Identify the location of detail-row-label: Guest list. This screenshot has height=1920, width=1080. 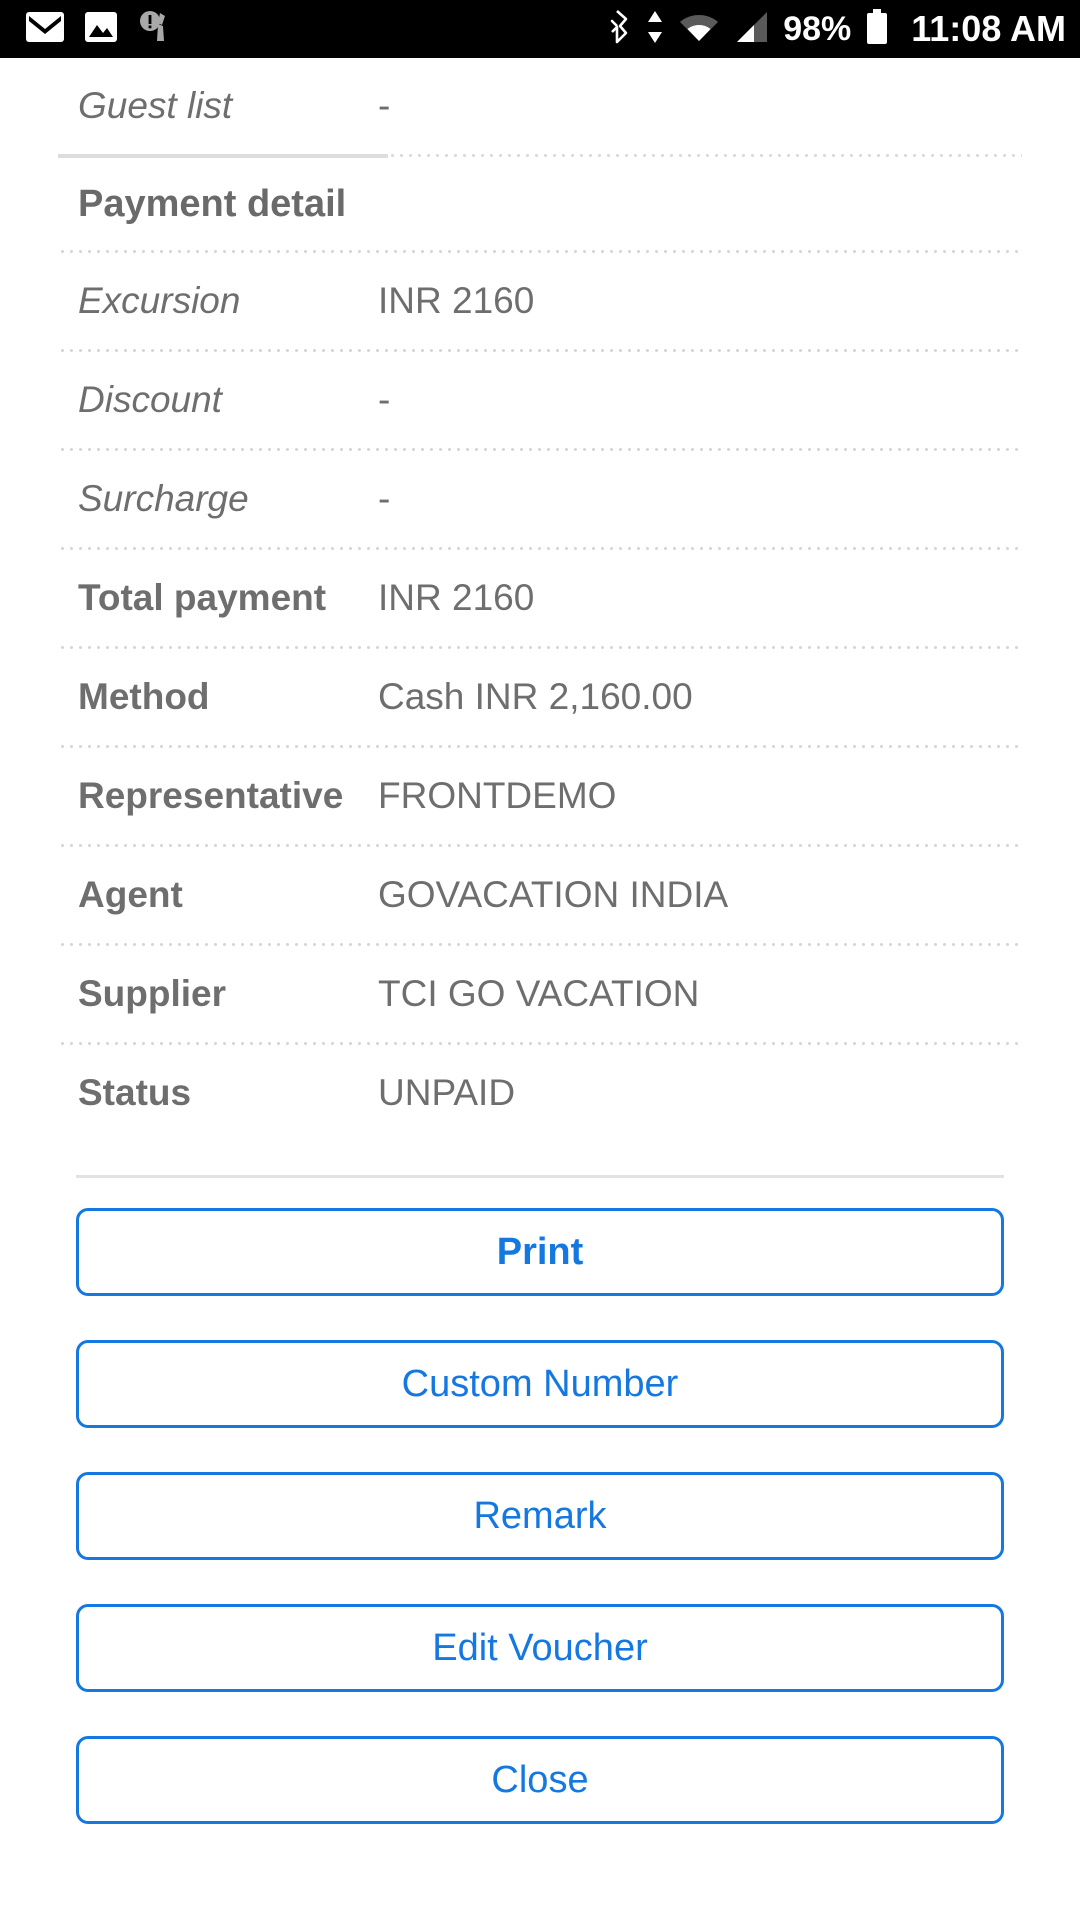
(155, 105).